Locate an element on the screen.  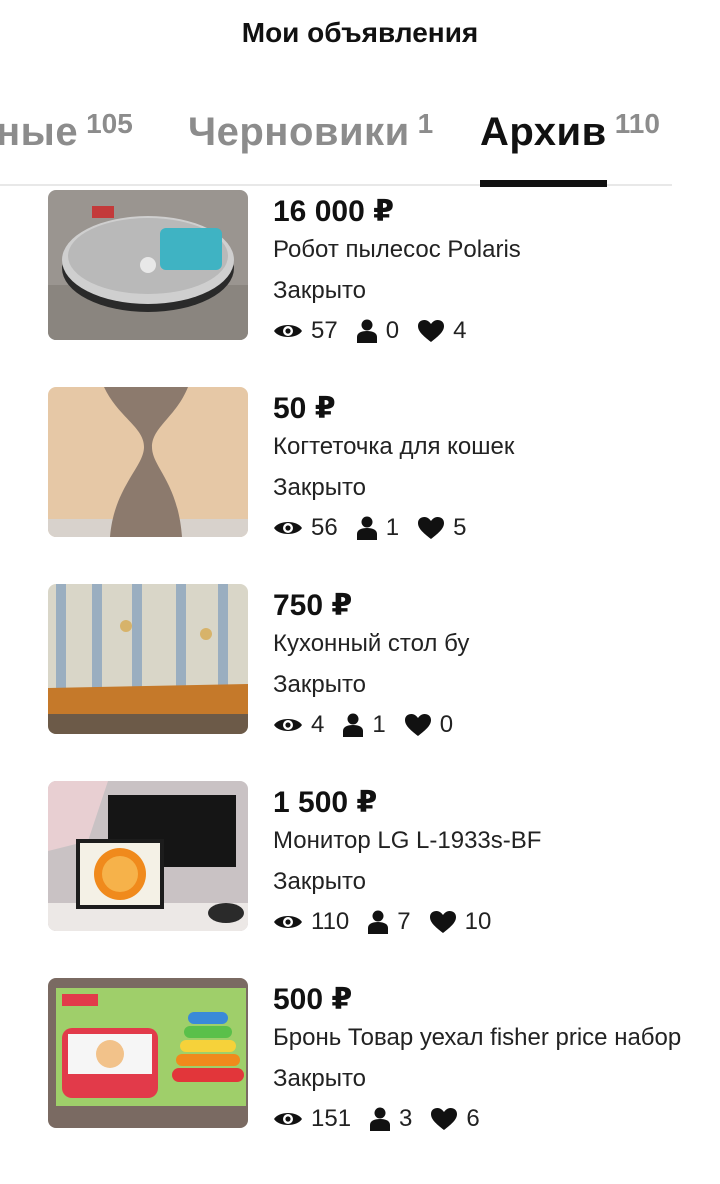
tab-drafts: Черновики 1 is located at coordinates (311, 131).